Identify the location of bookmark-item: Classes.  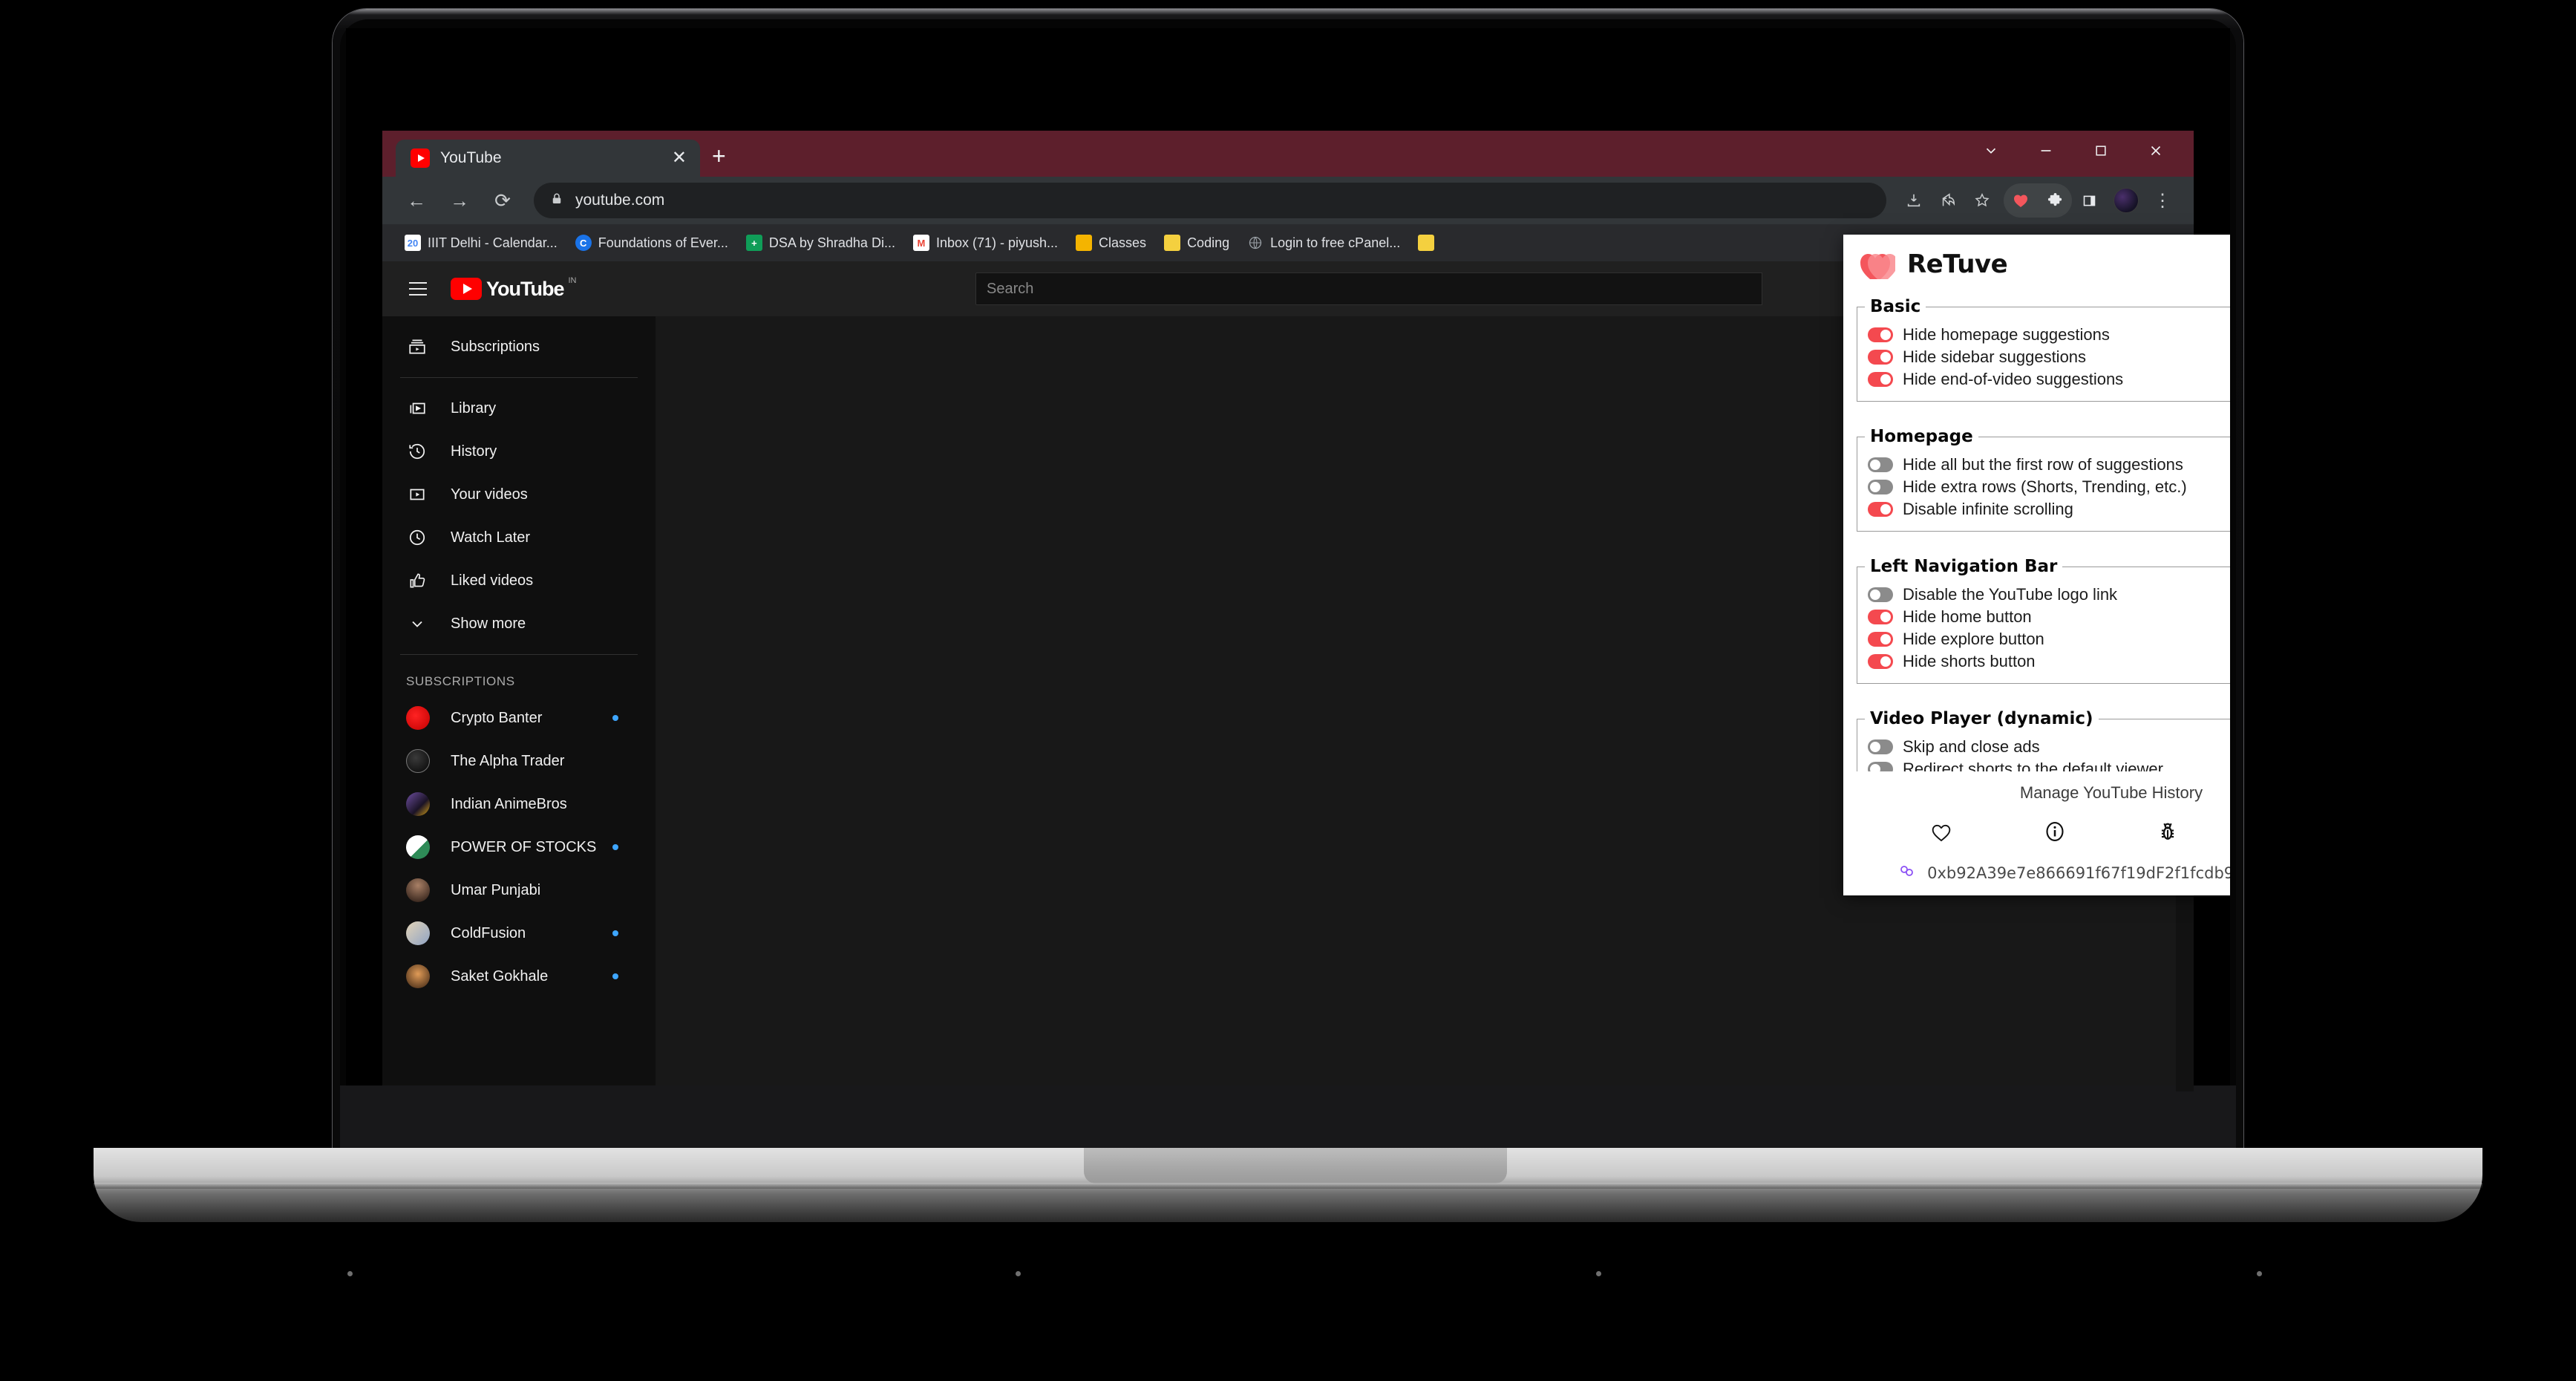
(1111, 243).